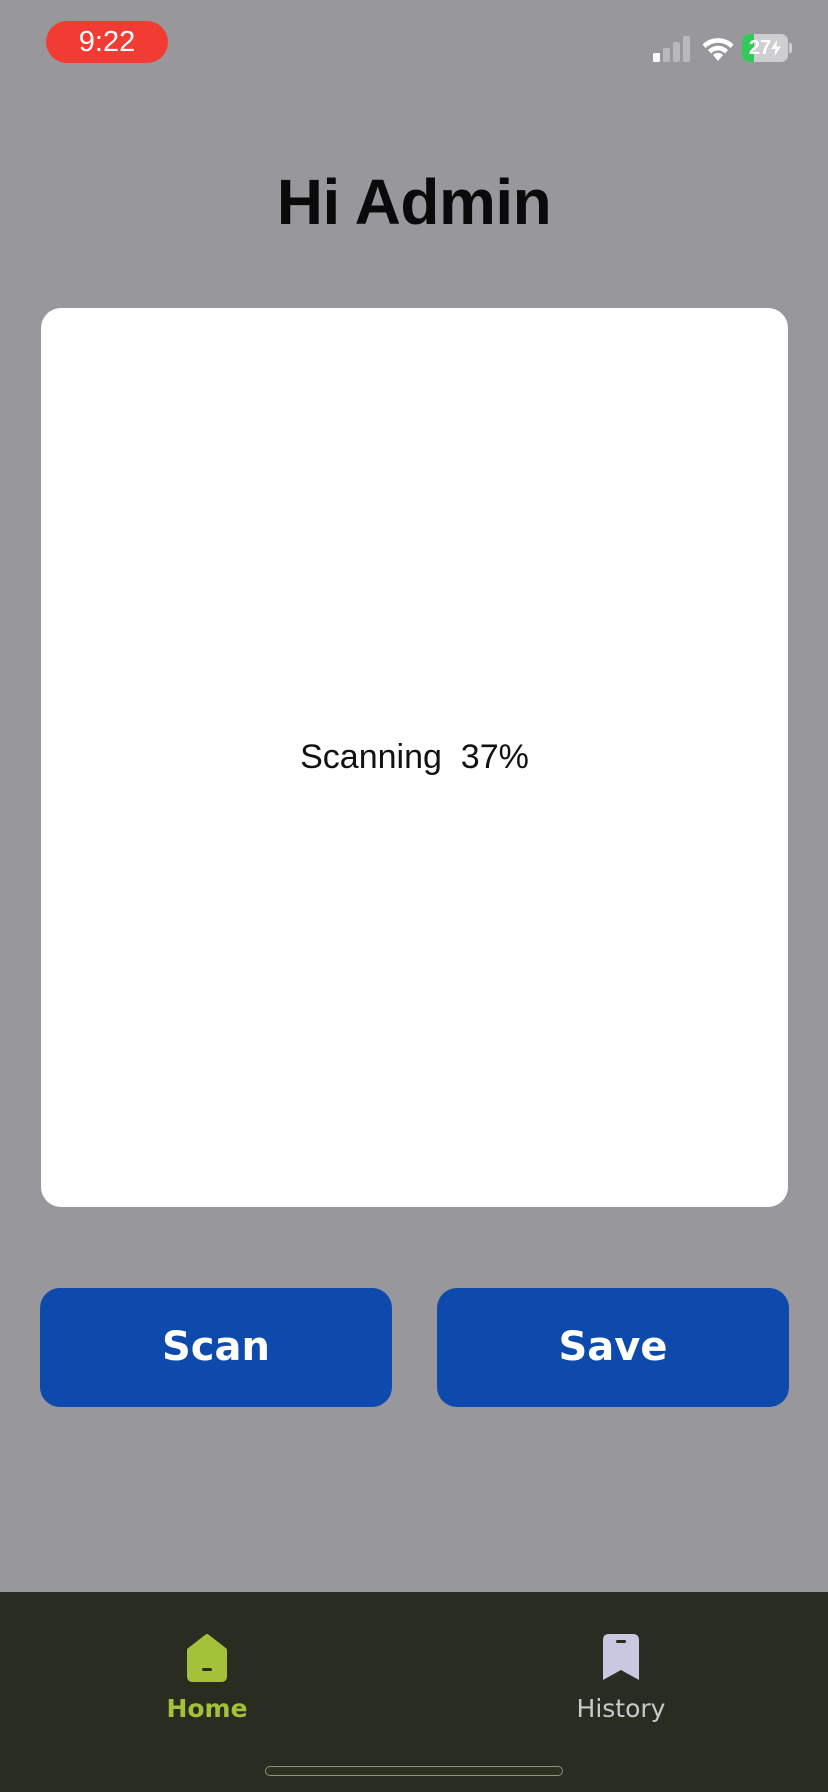 The height and width of the screenshot is (1792, 828). I want to click on cellular-signal-icon, so click(671, 49).